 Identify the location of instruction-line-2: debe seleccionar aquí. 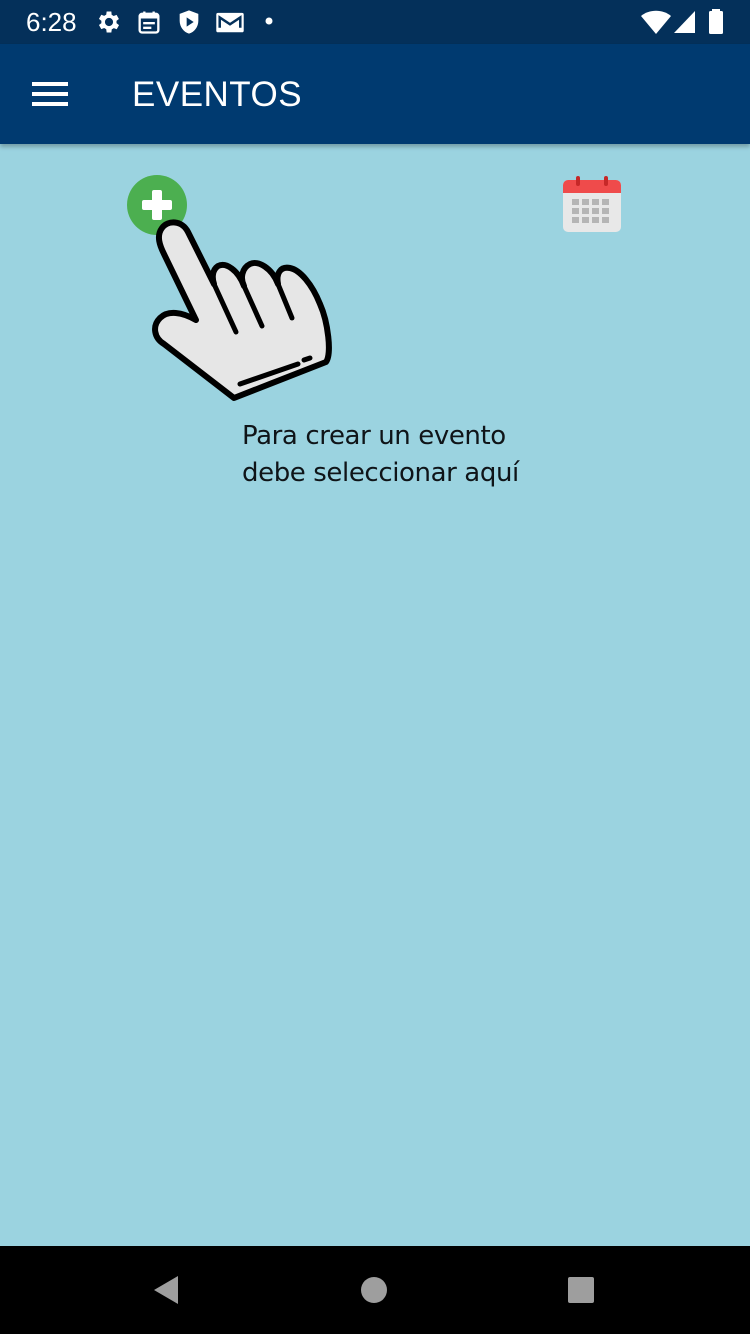
(380, 473).